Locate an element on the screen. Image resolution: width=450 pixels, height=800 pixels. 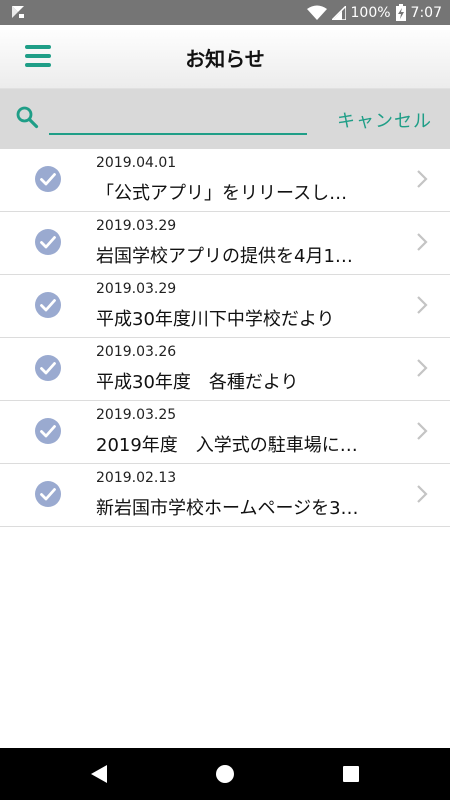
app-header: お知らせ is located at coordinates (225, 57).